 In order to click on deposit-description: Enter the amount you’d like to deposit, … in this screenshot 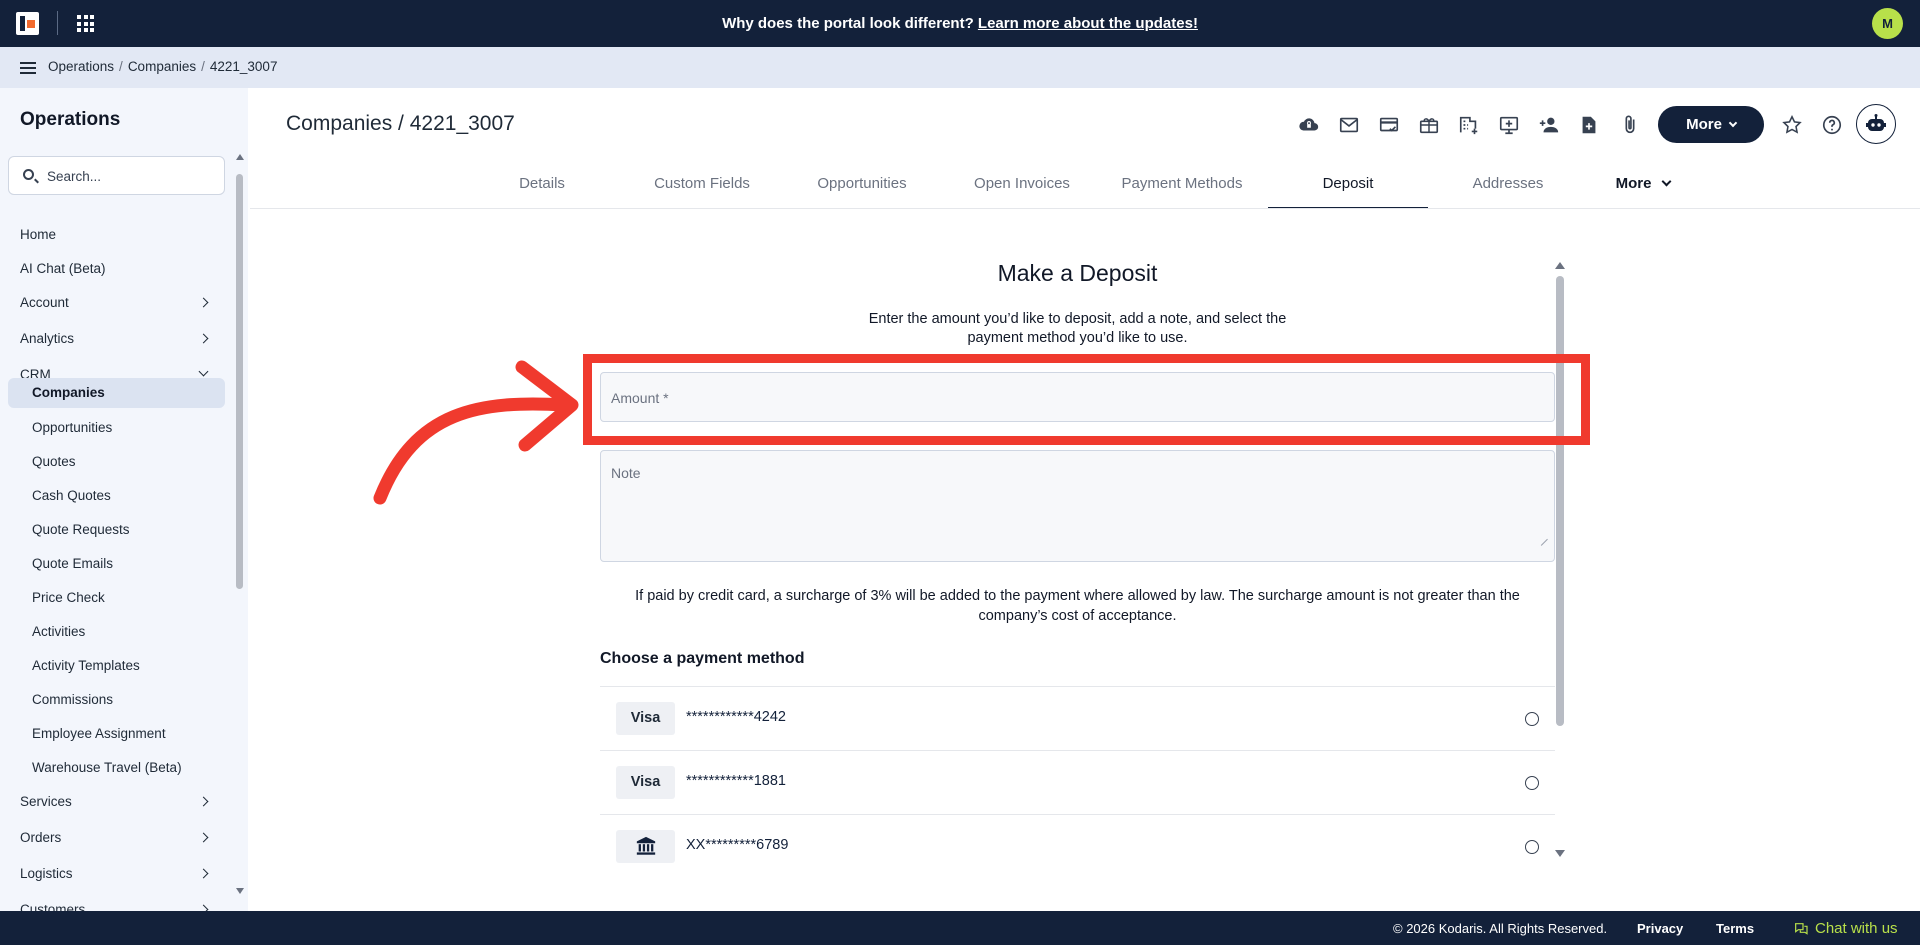, I will do `click(1077, 328)`.